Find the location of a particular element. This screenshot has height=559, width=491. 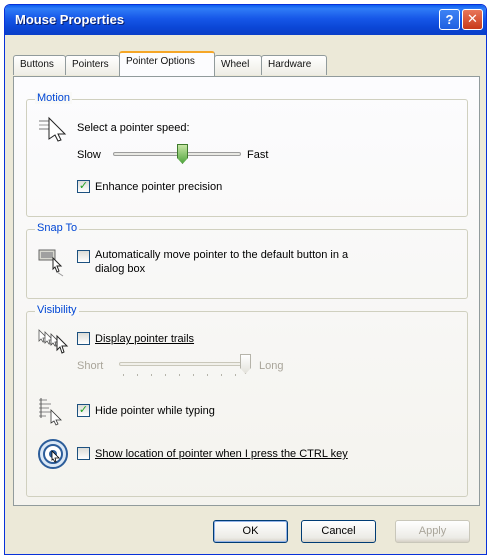

show-location-icon is located at coordinates (53, 455).